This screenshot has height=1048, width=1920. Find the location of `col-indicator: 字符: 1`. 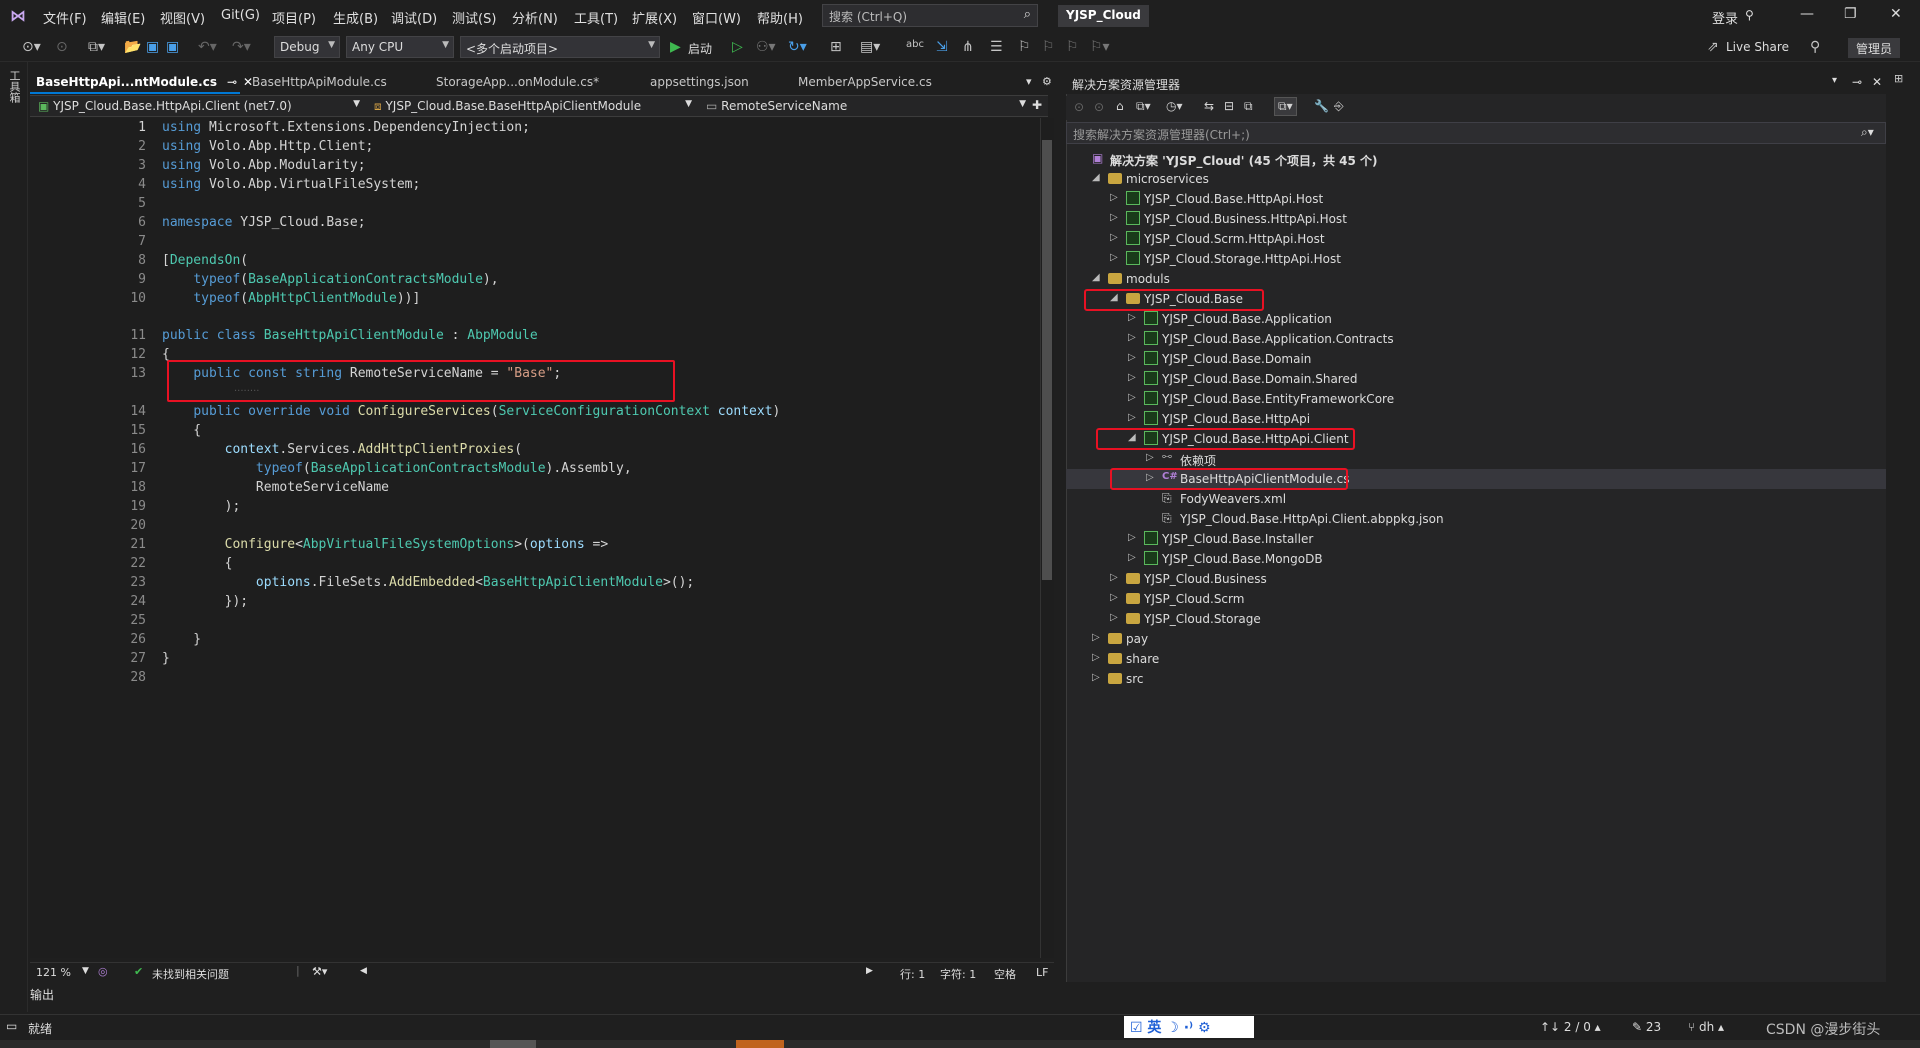

col-indicator: 字符: 1 is located at coordinates (958, 974).